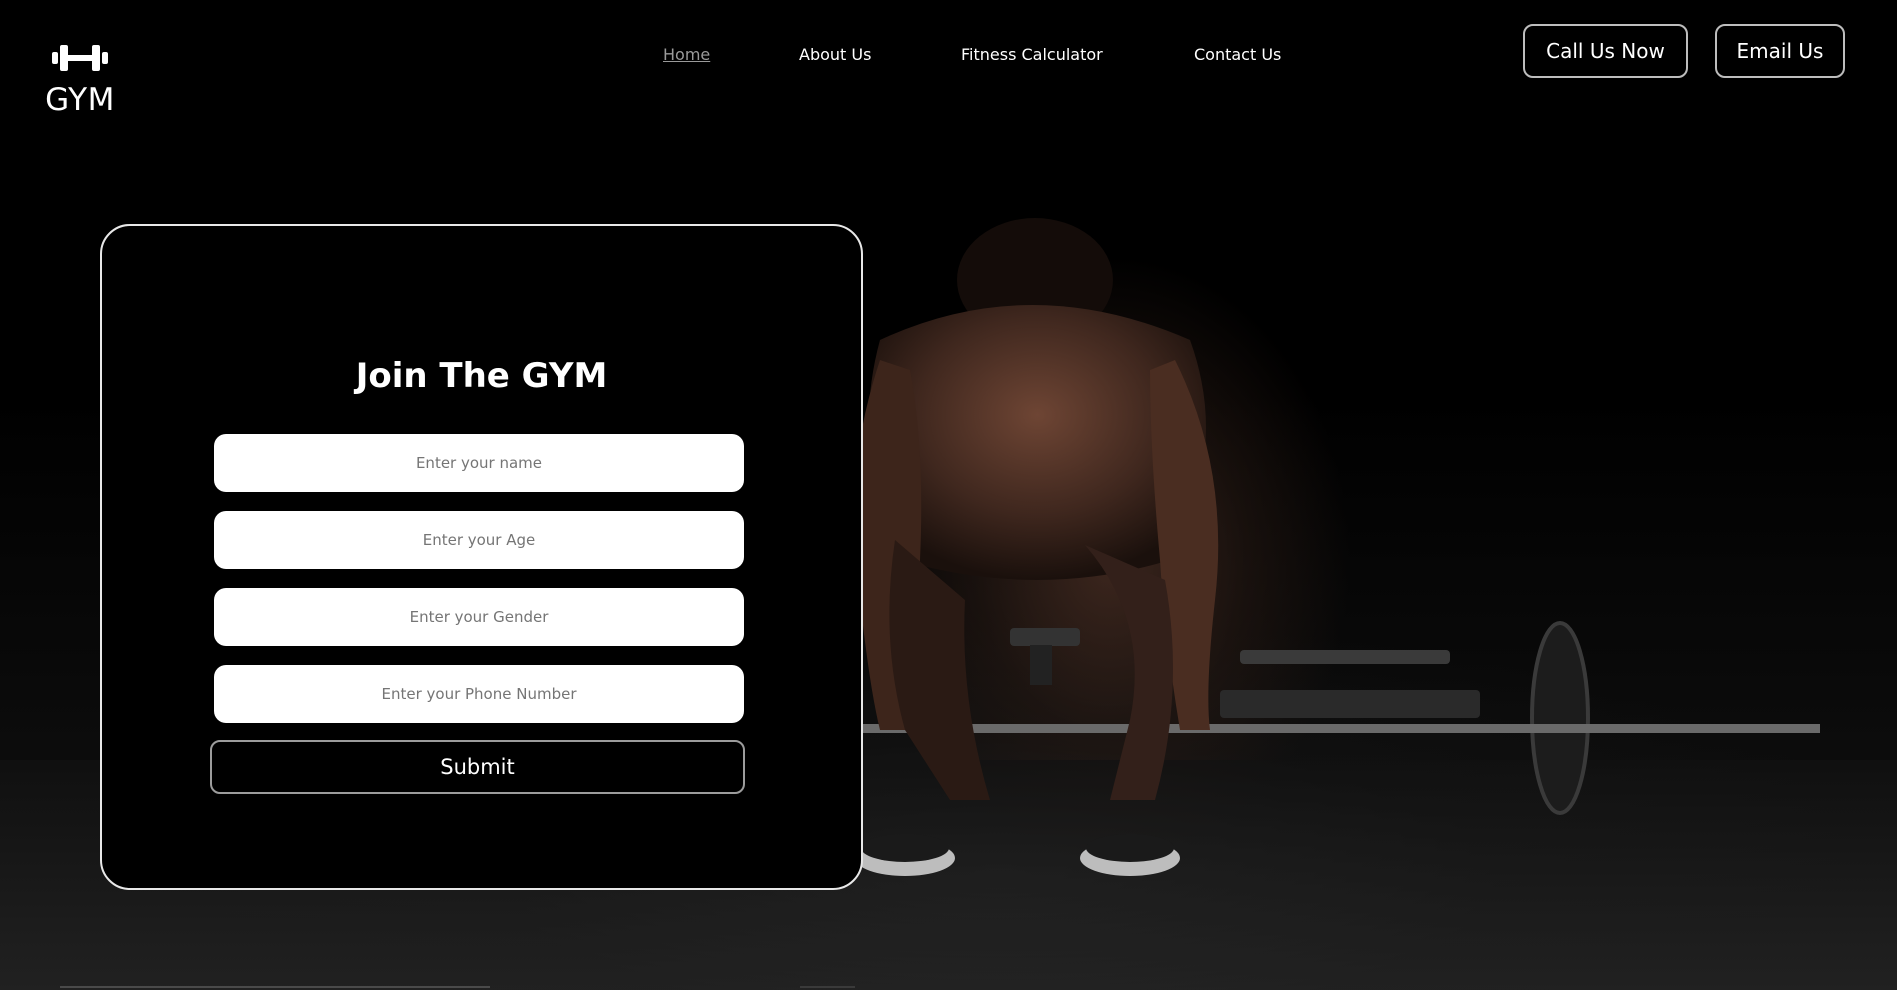 The width and height of the screenshot is (1897, 990). I want to click on name-input, so click(479, 463).